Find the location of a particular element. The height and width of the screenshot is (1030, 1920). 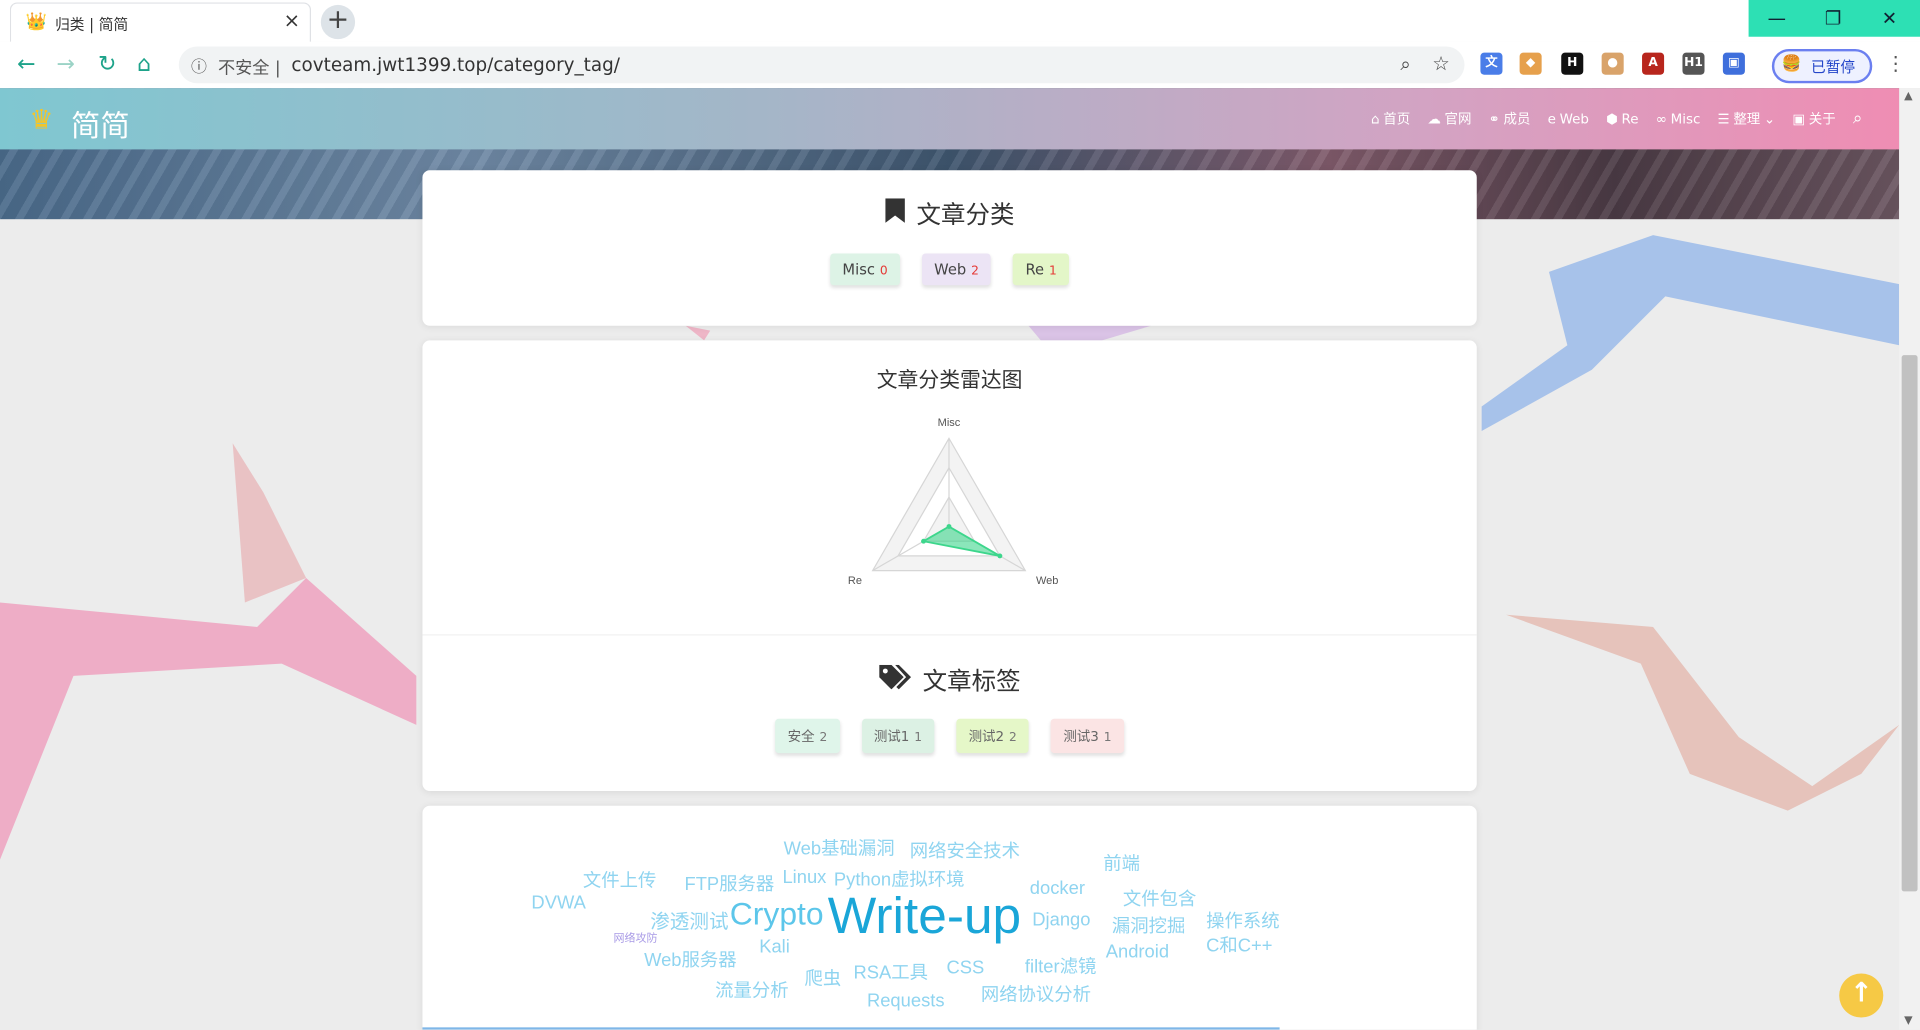

site-logo: 简简 is located at coordinates (100, 123).